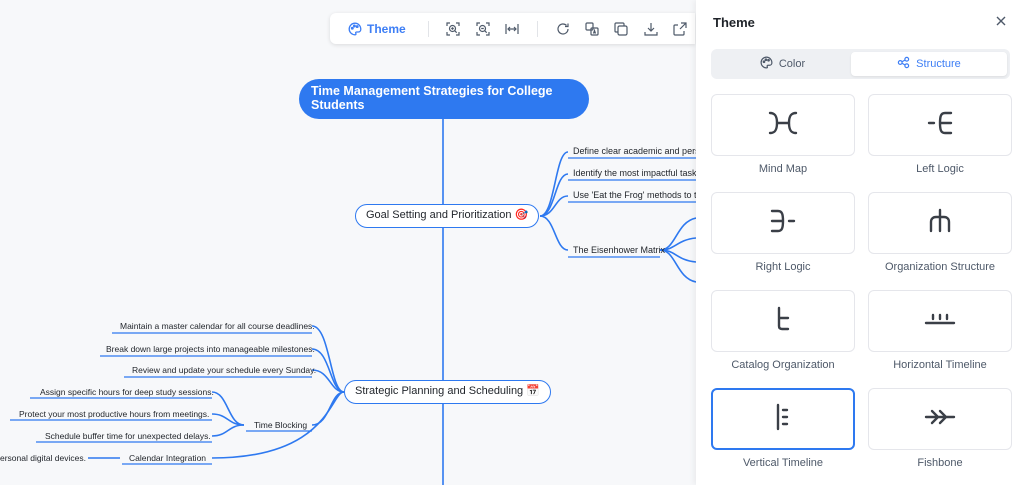 This screenshot has height=485, width=1024. I want to click on structure-card-left-logic, so click(940, 125).